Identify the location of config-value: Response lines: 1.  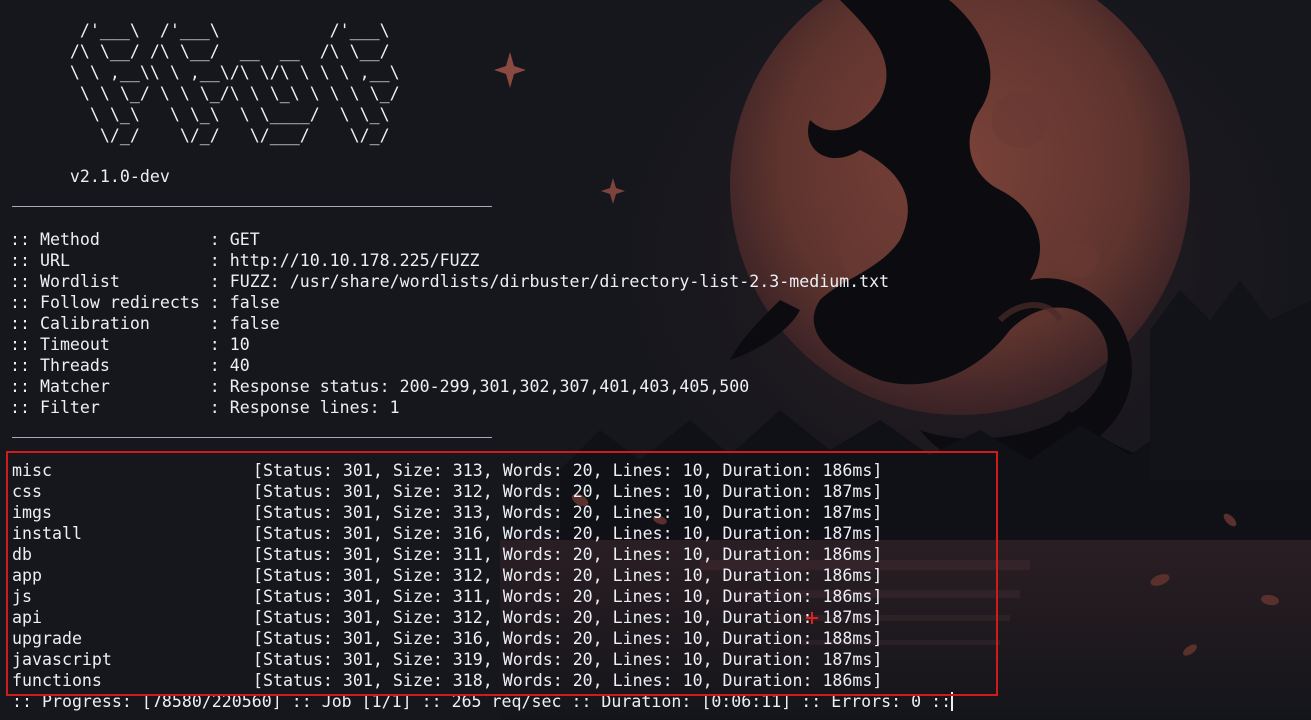
(314, 407).